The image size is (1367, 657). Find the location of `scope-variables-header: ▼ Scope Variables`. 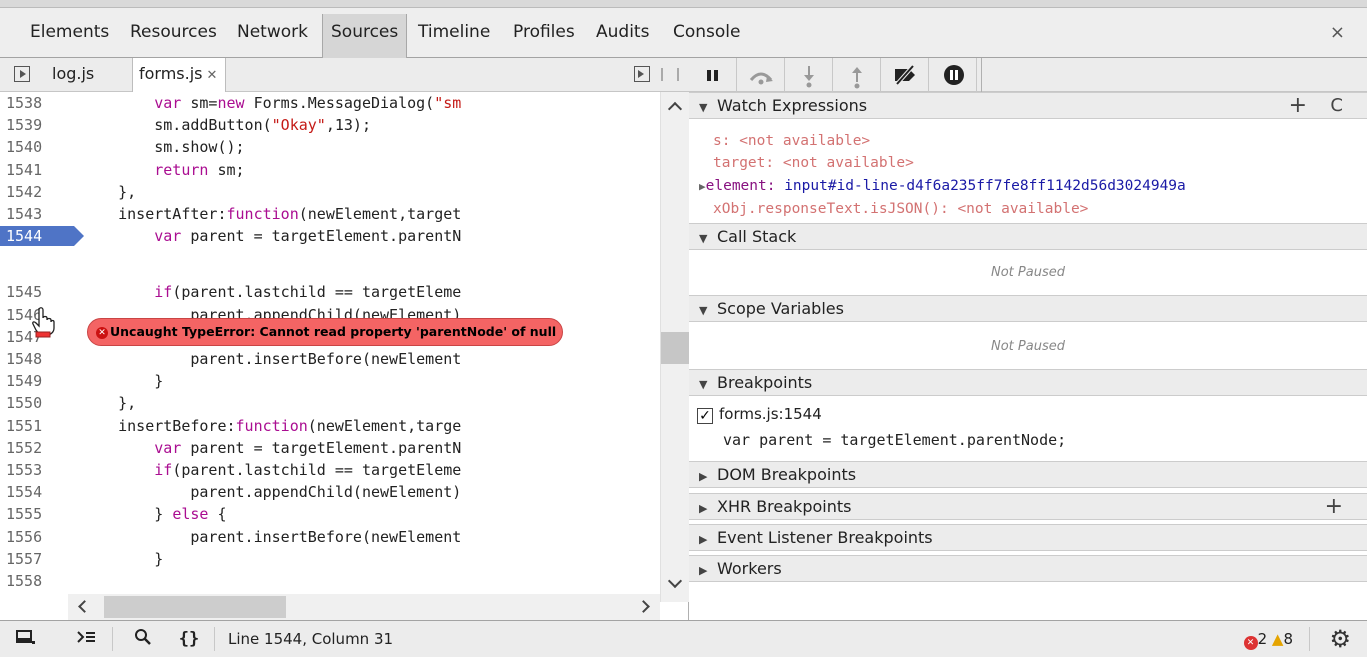

scope-variables-header: ▼ Scope Variables is located at coordinates (1028, 308).